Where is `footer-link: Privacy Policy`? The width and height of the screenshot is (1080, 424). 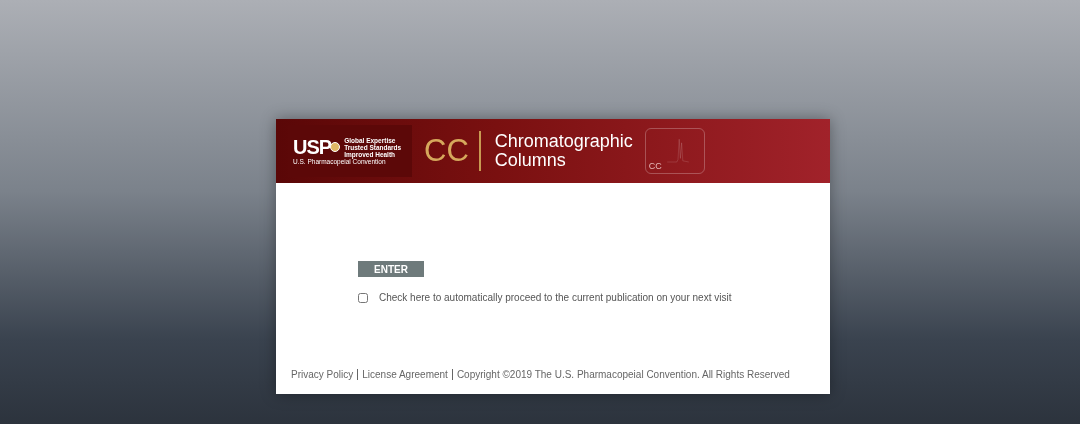 footer-link: Privacy Policy is located at coordinates (325, 374).